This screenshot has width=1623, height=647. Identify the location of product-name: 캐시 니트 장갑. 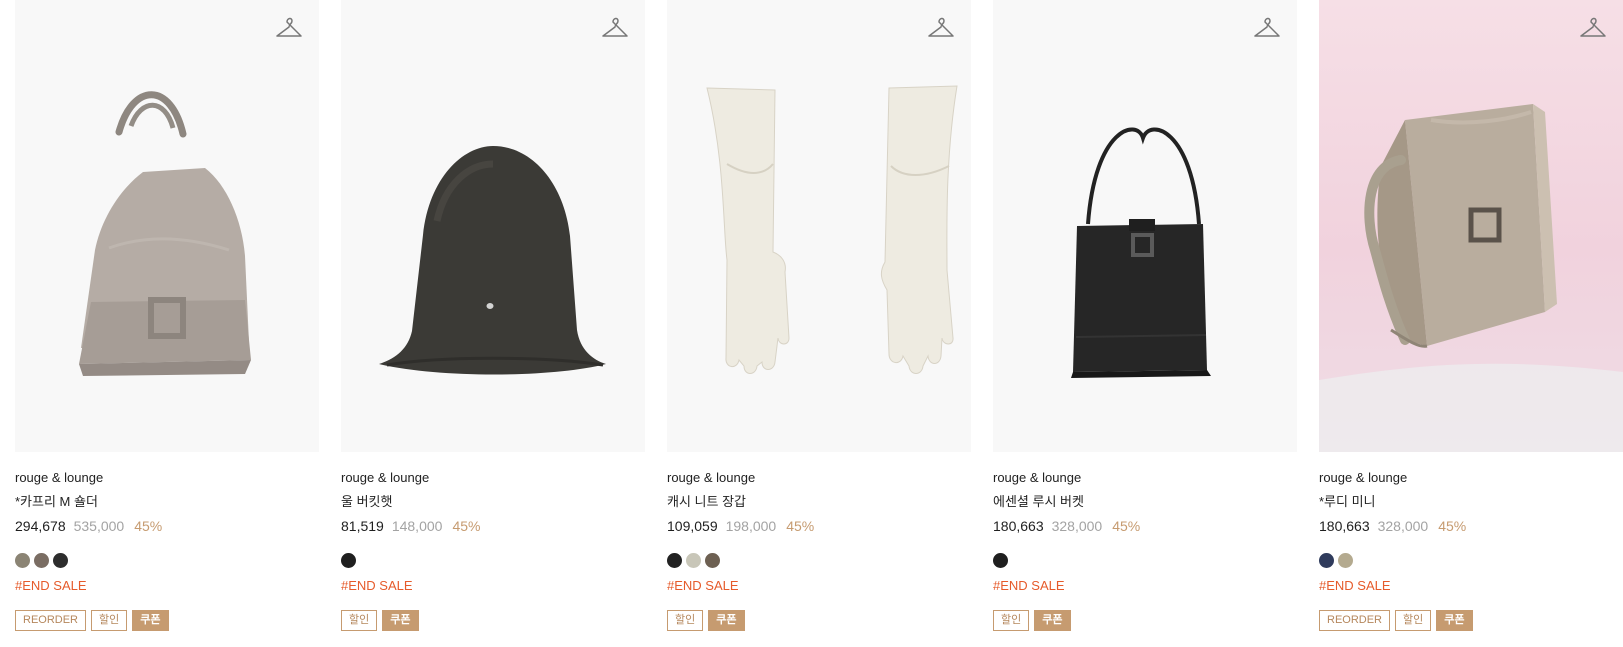
(706, 502).